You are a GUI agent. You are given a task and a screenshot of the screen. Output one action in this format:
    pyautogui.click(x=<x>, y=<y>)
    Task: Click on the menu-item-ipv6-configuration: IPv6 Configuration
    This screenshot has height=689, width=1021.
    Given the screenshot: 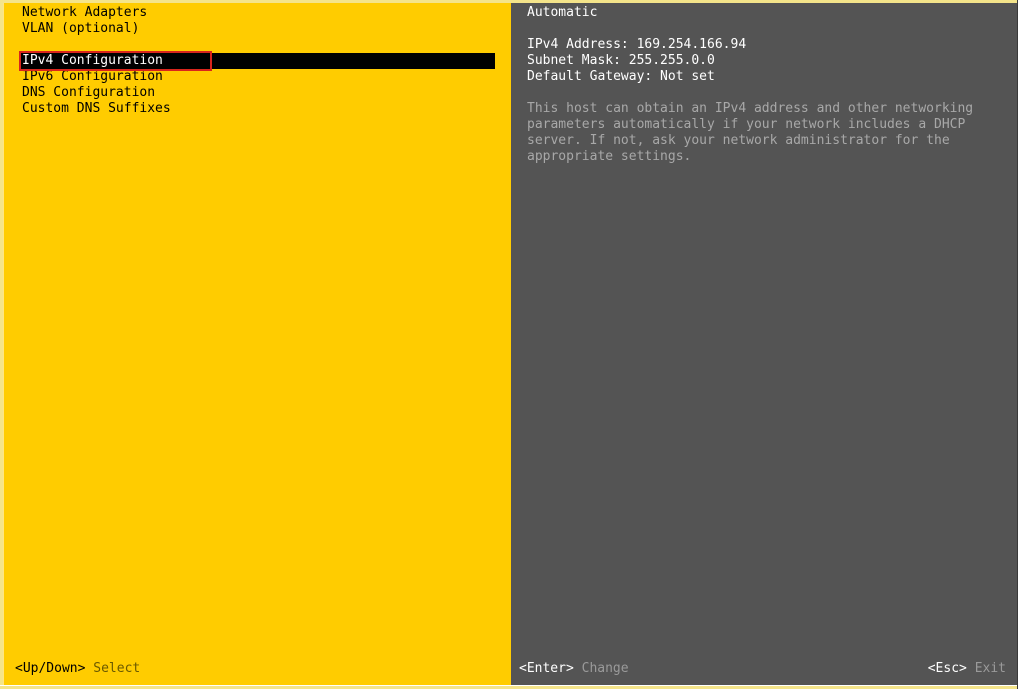 What is the action you would take?
    pyautogui.click(x=257, y=77)
    